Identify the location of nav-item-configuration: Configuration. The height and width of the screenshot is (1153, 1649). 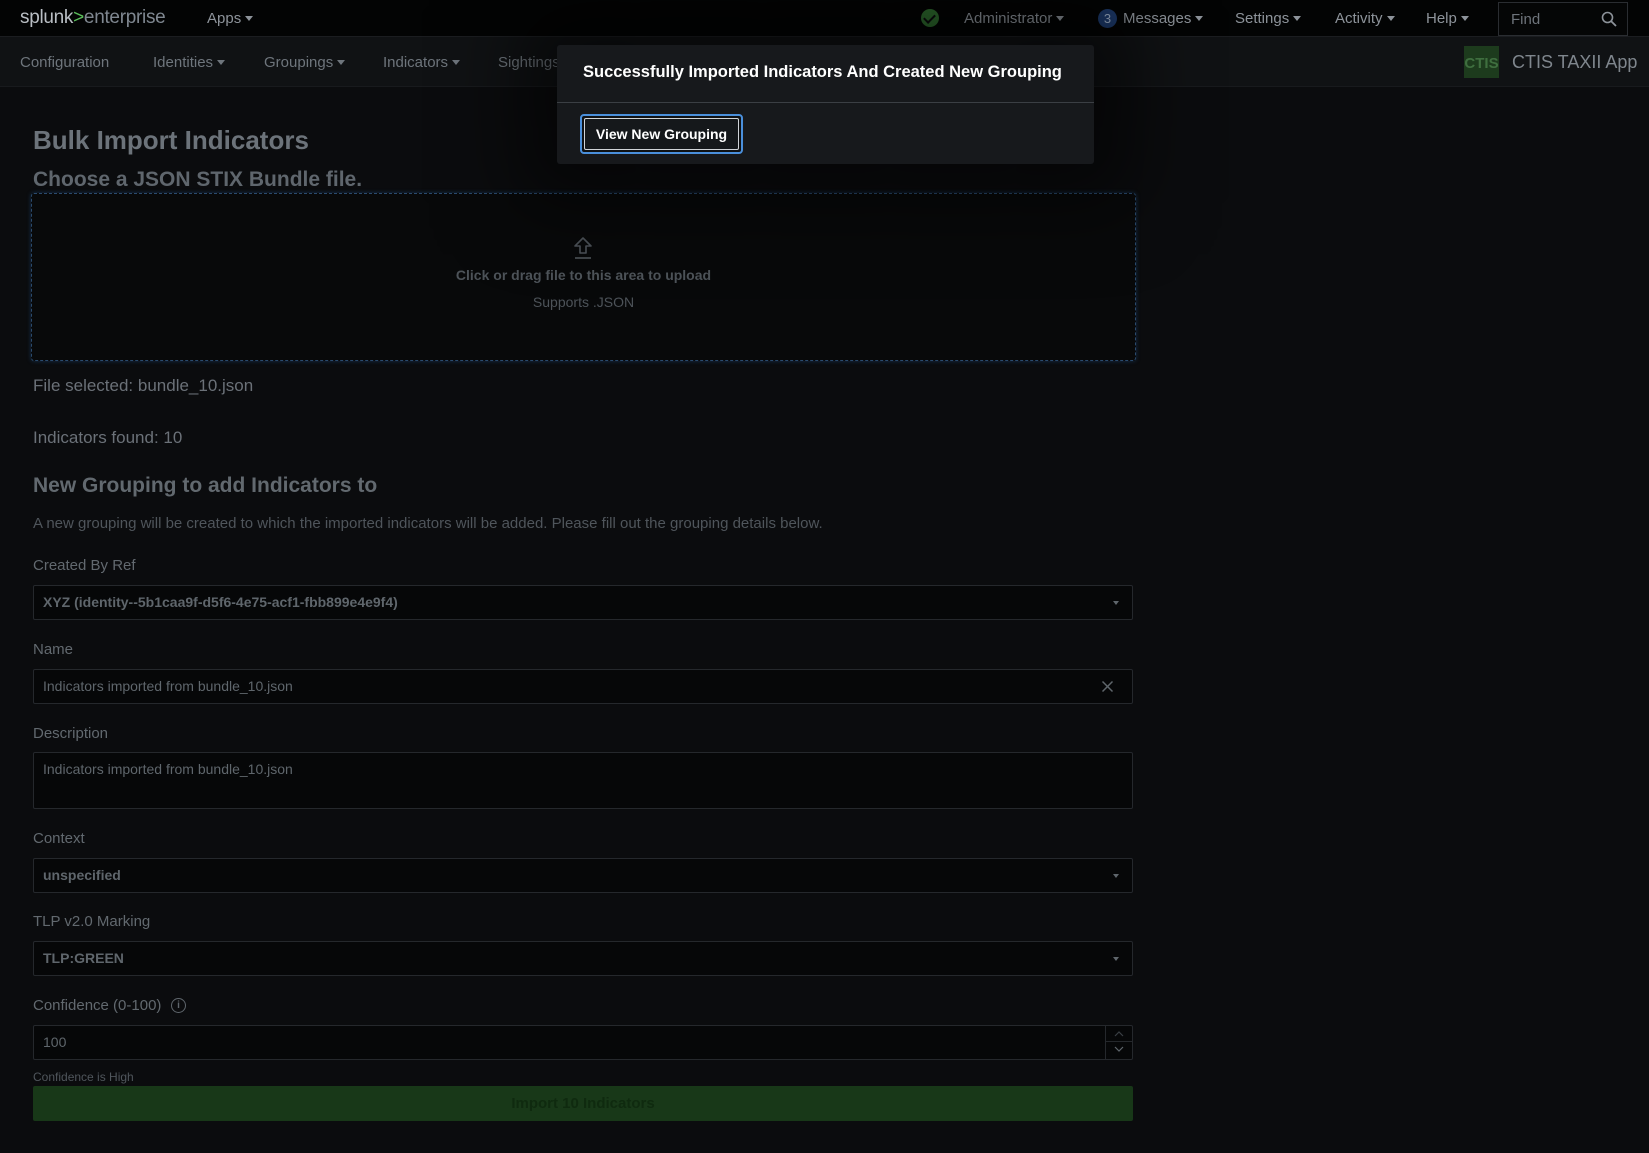
(64, 62).